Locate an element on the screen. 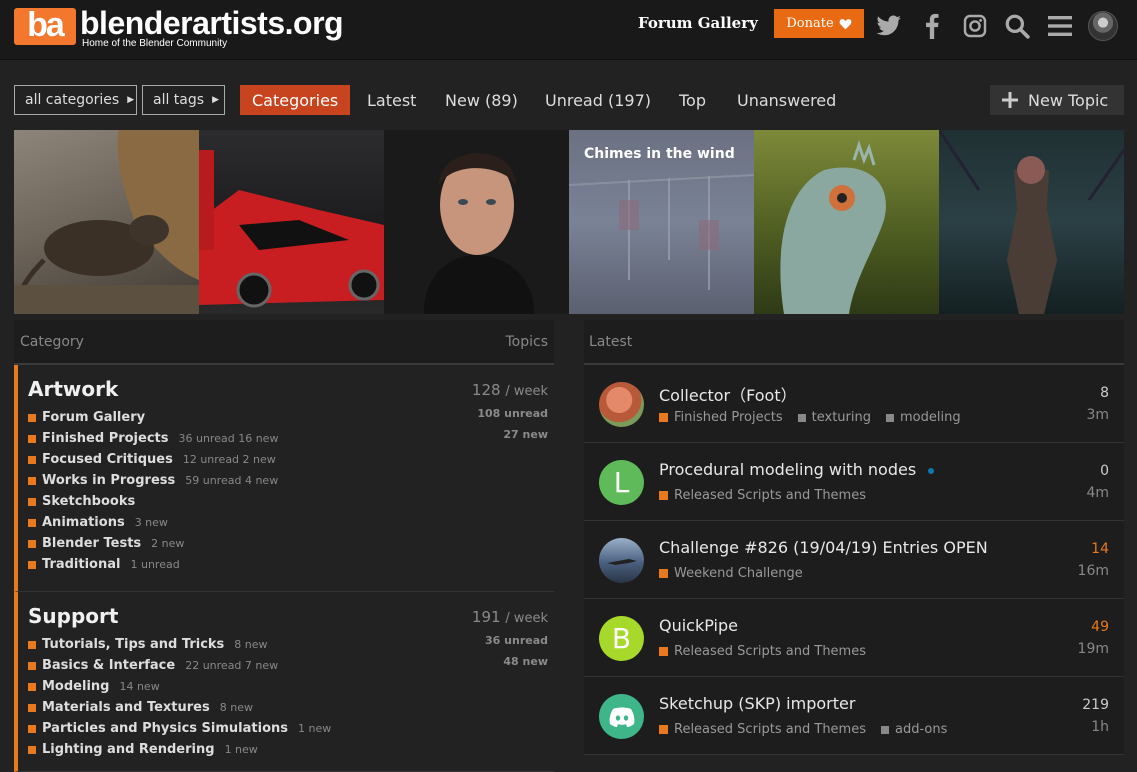 Image resolution: width=1137 pixels, height=772 pixels. topic-reply-count: 0 is located at coordinates (1104, 471).